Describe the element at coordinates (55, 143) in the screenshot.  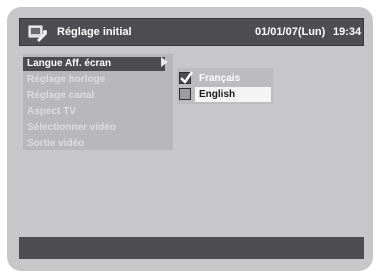
I see `menu-item-sortie-video: Sortie vidéo` at that location.